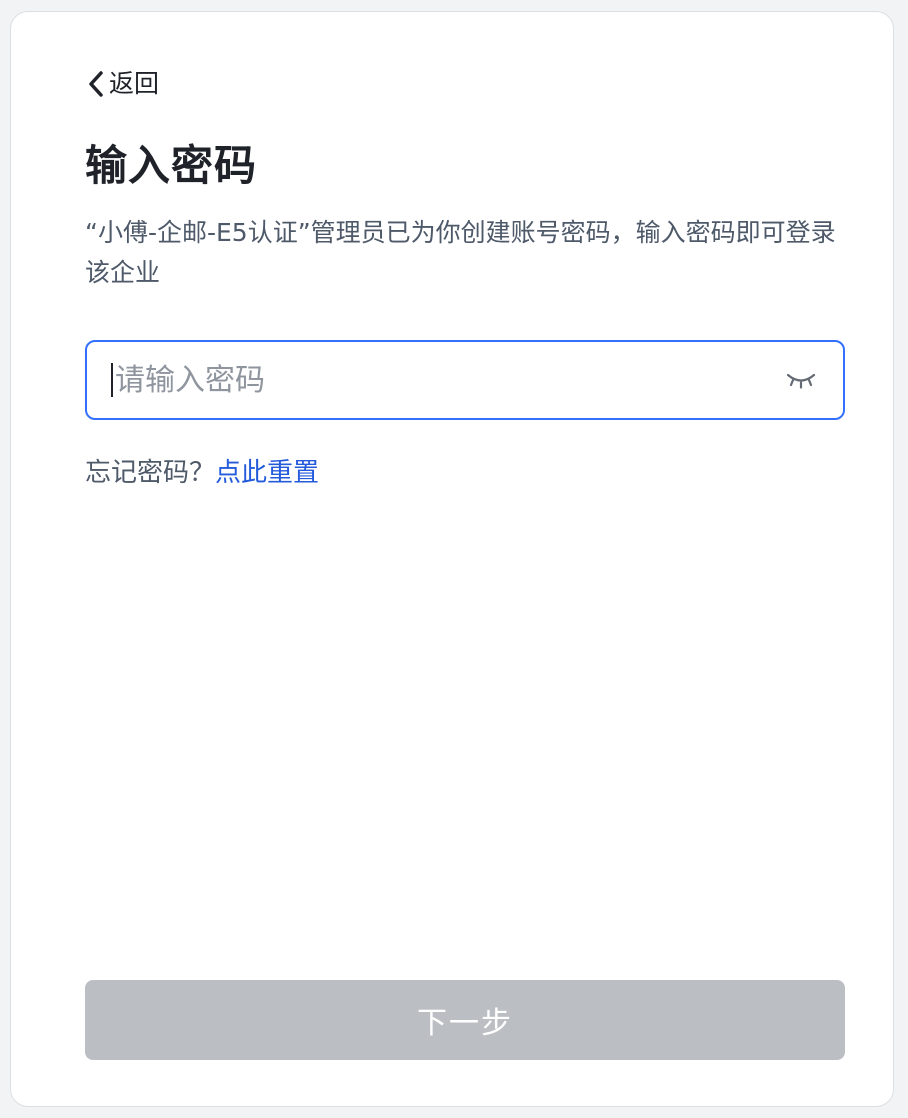 The height and width of the screenshot is (1118, 908). What do you see at coordinates (801, 380) in the screenshot?
I see `eye-closed-icon` at bounding box center [801, 380].